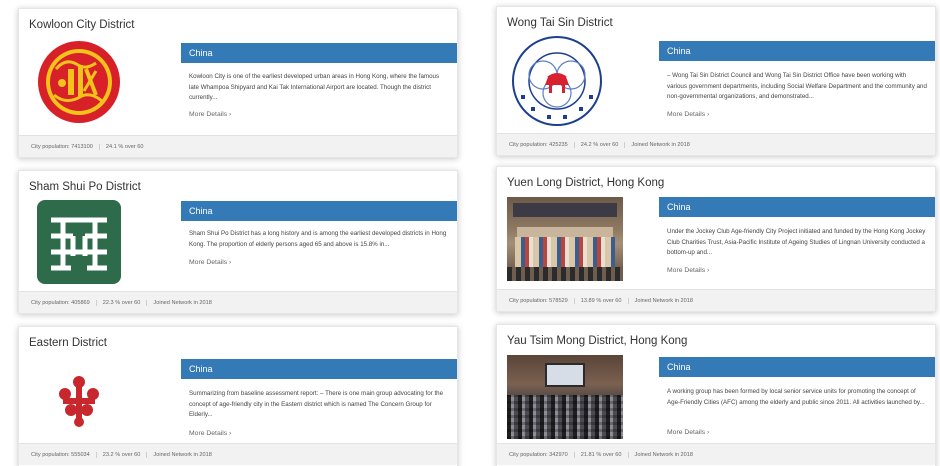 The image size is (940, 466). Describe the element at coordinates (597, 341) in the screenshot. I see `card-title: Yau Tsim Mong District, Hong Kong` at that location.